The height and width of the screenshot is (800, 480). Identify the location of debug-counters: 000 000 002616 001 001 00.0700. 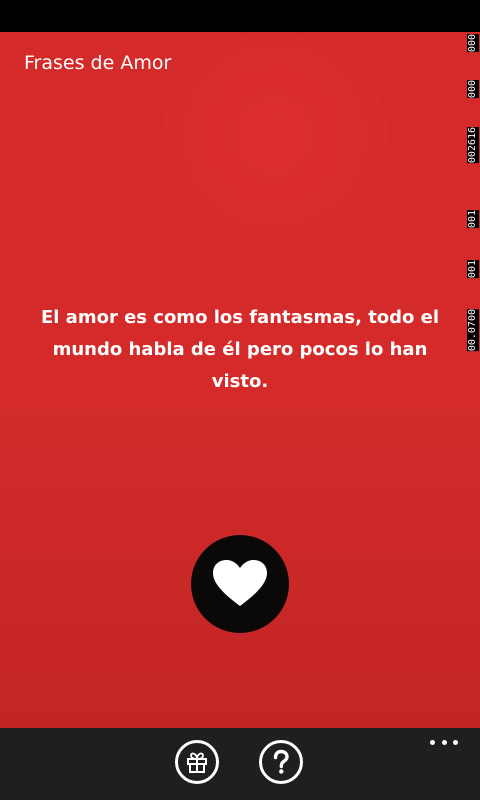
(473, 217).